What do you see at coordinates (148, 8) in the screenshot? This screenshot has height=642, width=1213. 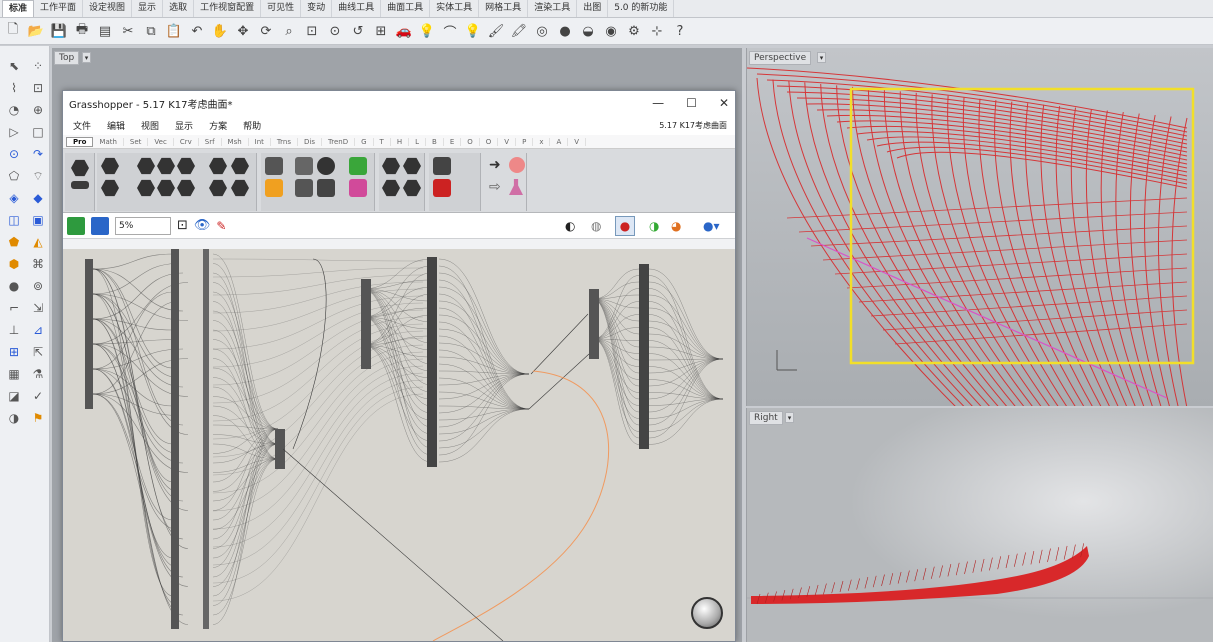 I see `ribbon-tab: 显示` at bounding box center [148, 8].